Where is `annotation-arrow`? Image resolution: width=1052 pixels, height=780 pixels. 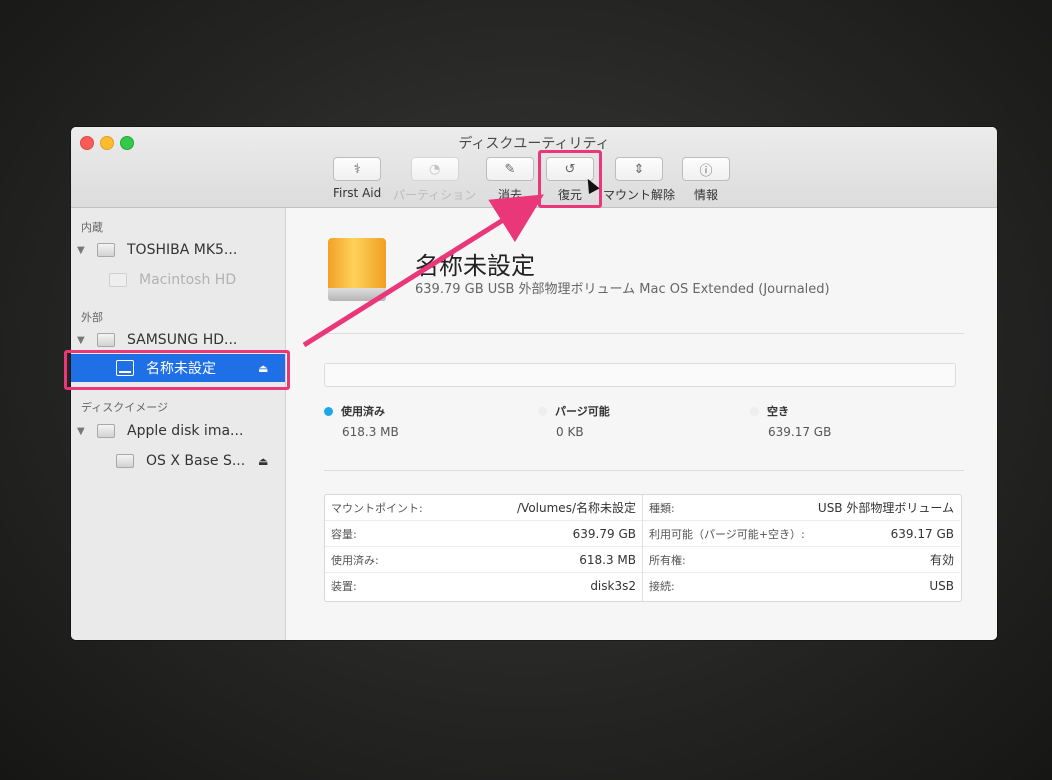
annotation-arrow is located at coordinates (423, 271).